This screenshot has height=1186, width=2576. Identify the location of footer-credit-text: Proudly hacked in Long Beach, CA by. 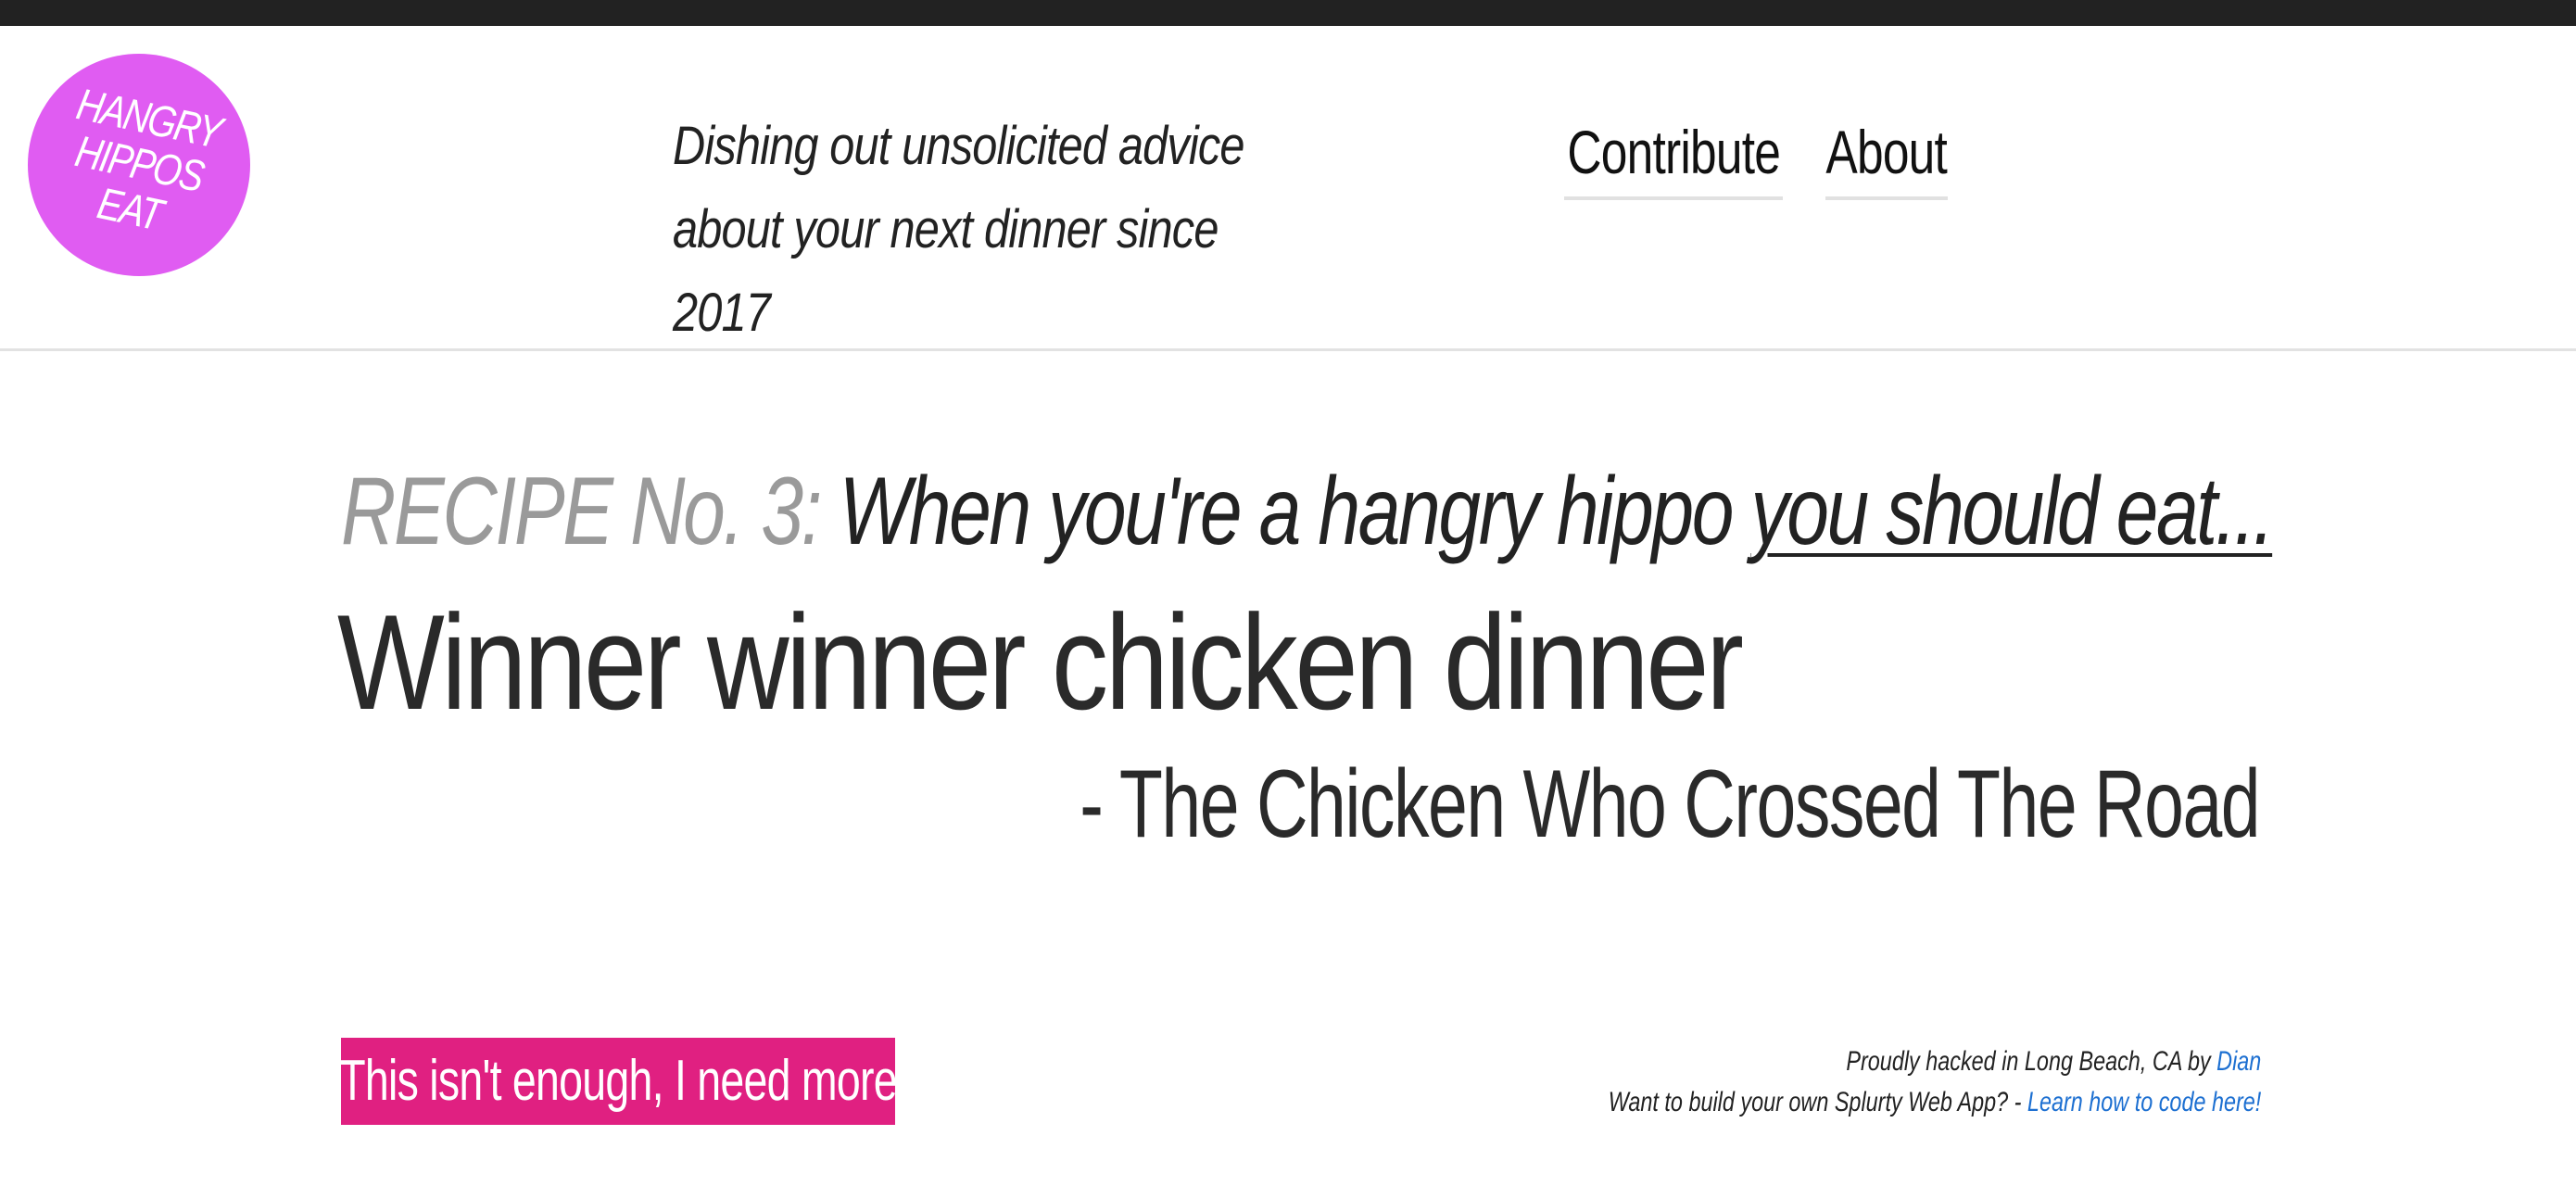
(2031, 1061).